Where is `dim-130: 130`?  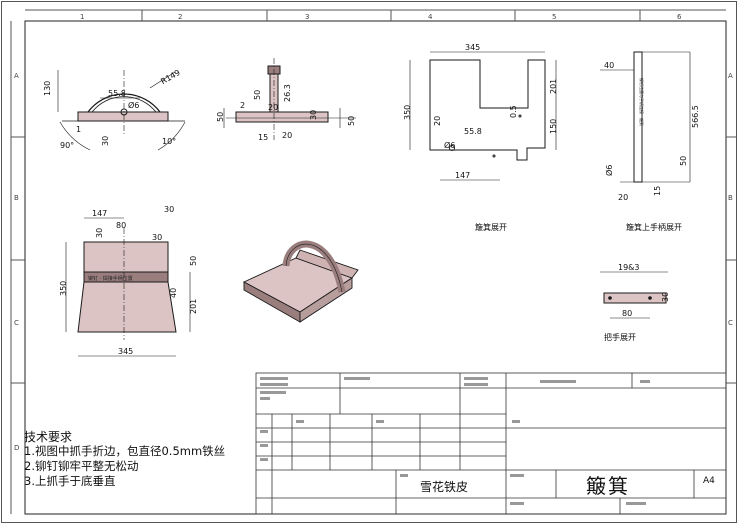 dim-130: 130 is located at coordinates (47, 88).